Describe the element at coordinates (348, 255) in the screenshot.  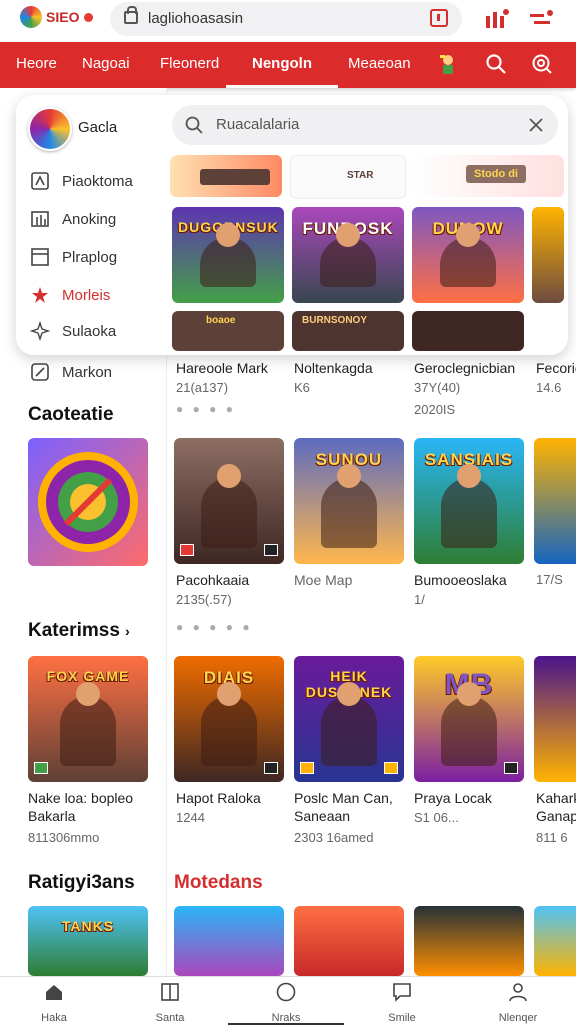
I see `game-tile: FUNBOSK` at that location.